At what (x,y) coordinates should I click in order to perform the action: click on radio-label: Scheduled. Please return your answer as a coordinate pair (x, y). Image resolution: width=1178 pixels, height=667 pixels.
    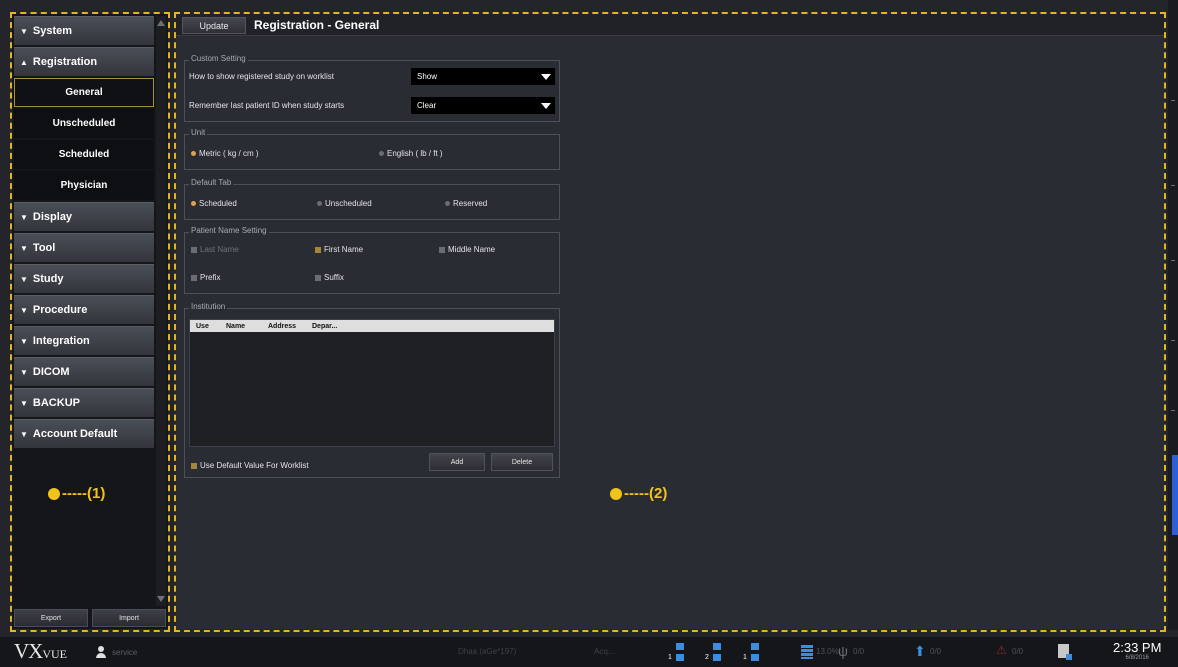
    Looking at the image, I should click on (218, 203).